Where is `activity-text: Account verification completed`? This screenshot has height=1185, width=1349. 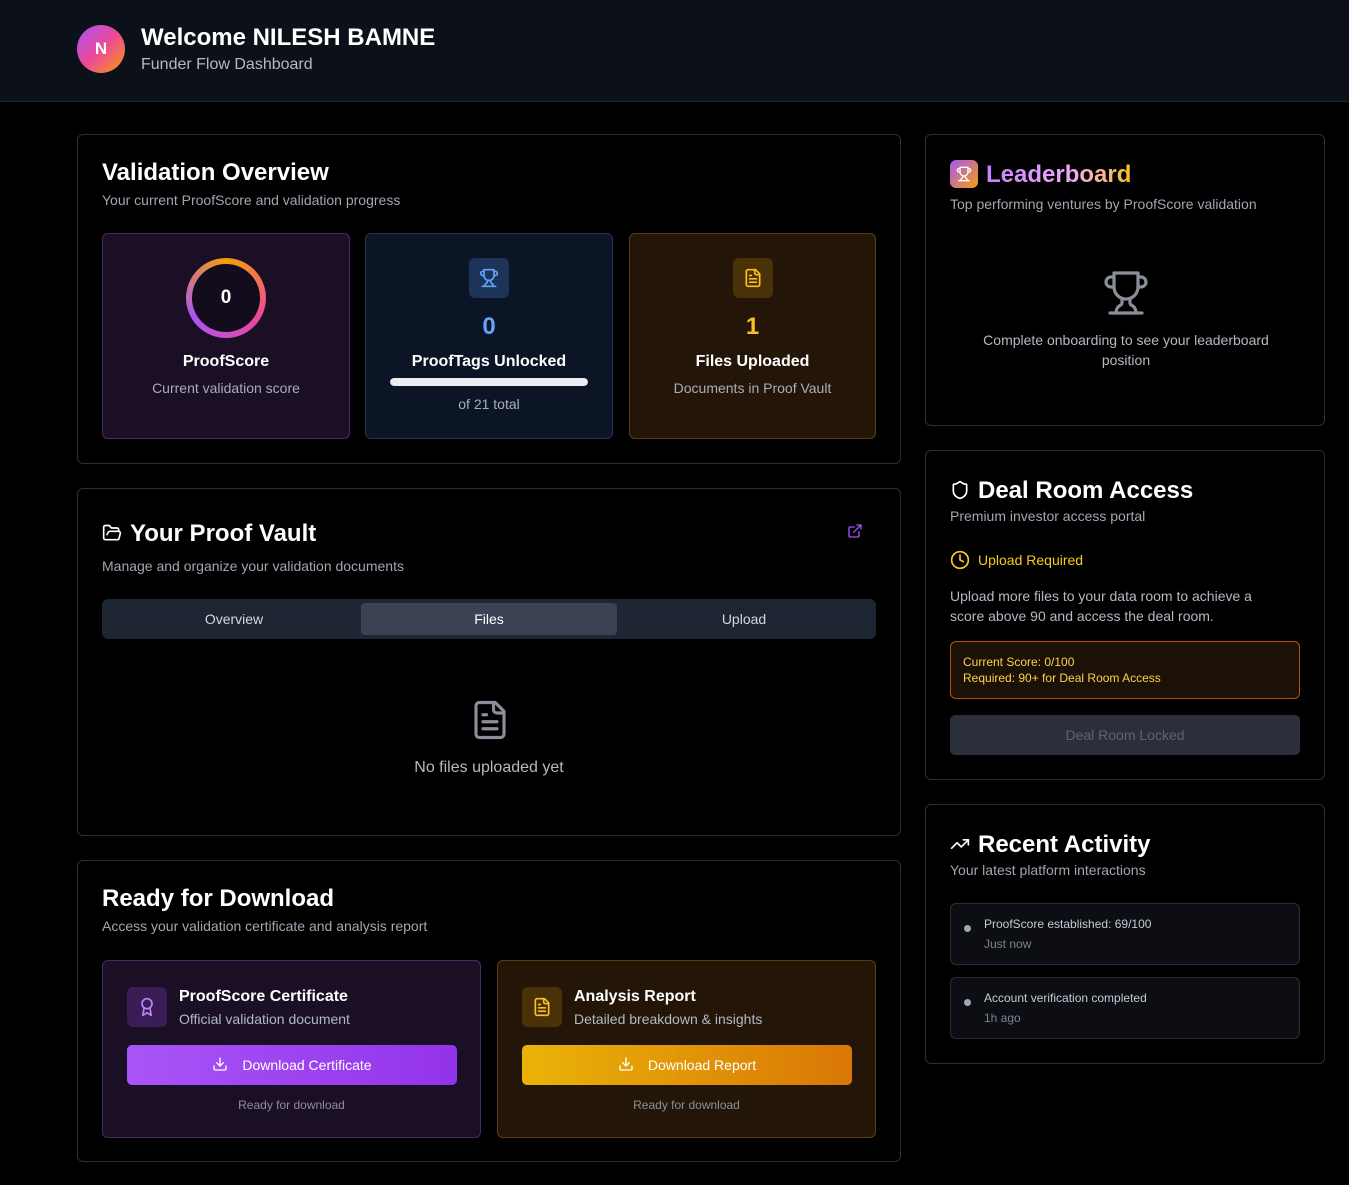
activity-text: Account verification completed is located at coordinates (1065, 998).